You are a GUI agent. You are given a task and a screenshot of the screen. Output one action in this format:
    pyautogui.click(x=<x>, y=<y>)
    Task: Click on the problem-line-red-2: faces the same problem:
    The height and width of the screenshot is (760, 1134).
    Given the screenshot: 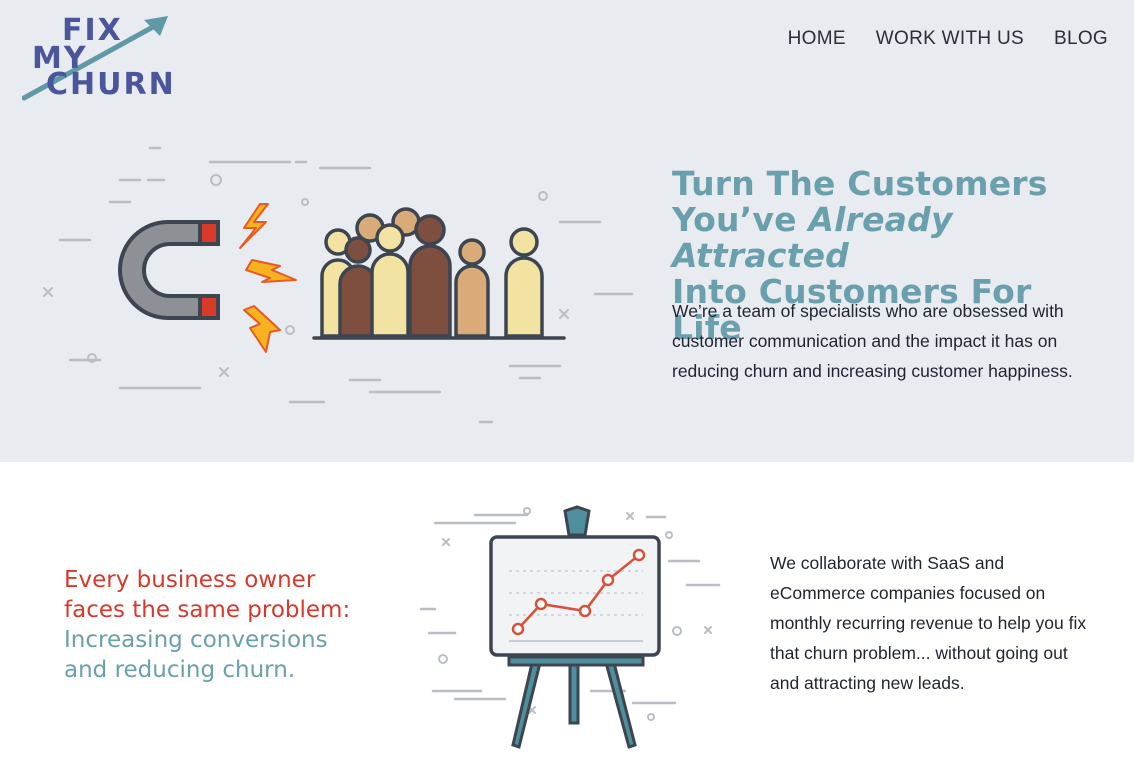 What is the action you would take?
    pyautogui.click(x=207, y=610)
    